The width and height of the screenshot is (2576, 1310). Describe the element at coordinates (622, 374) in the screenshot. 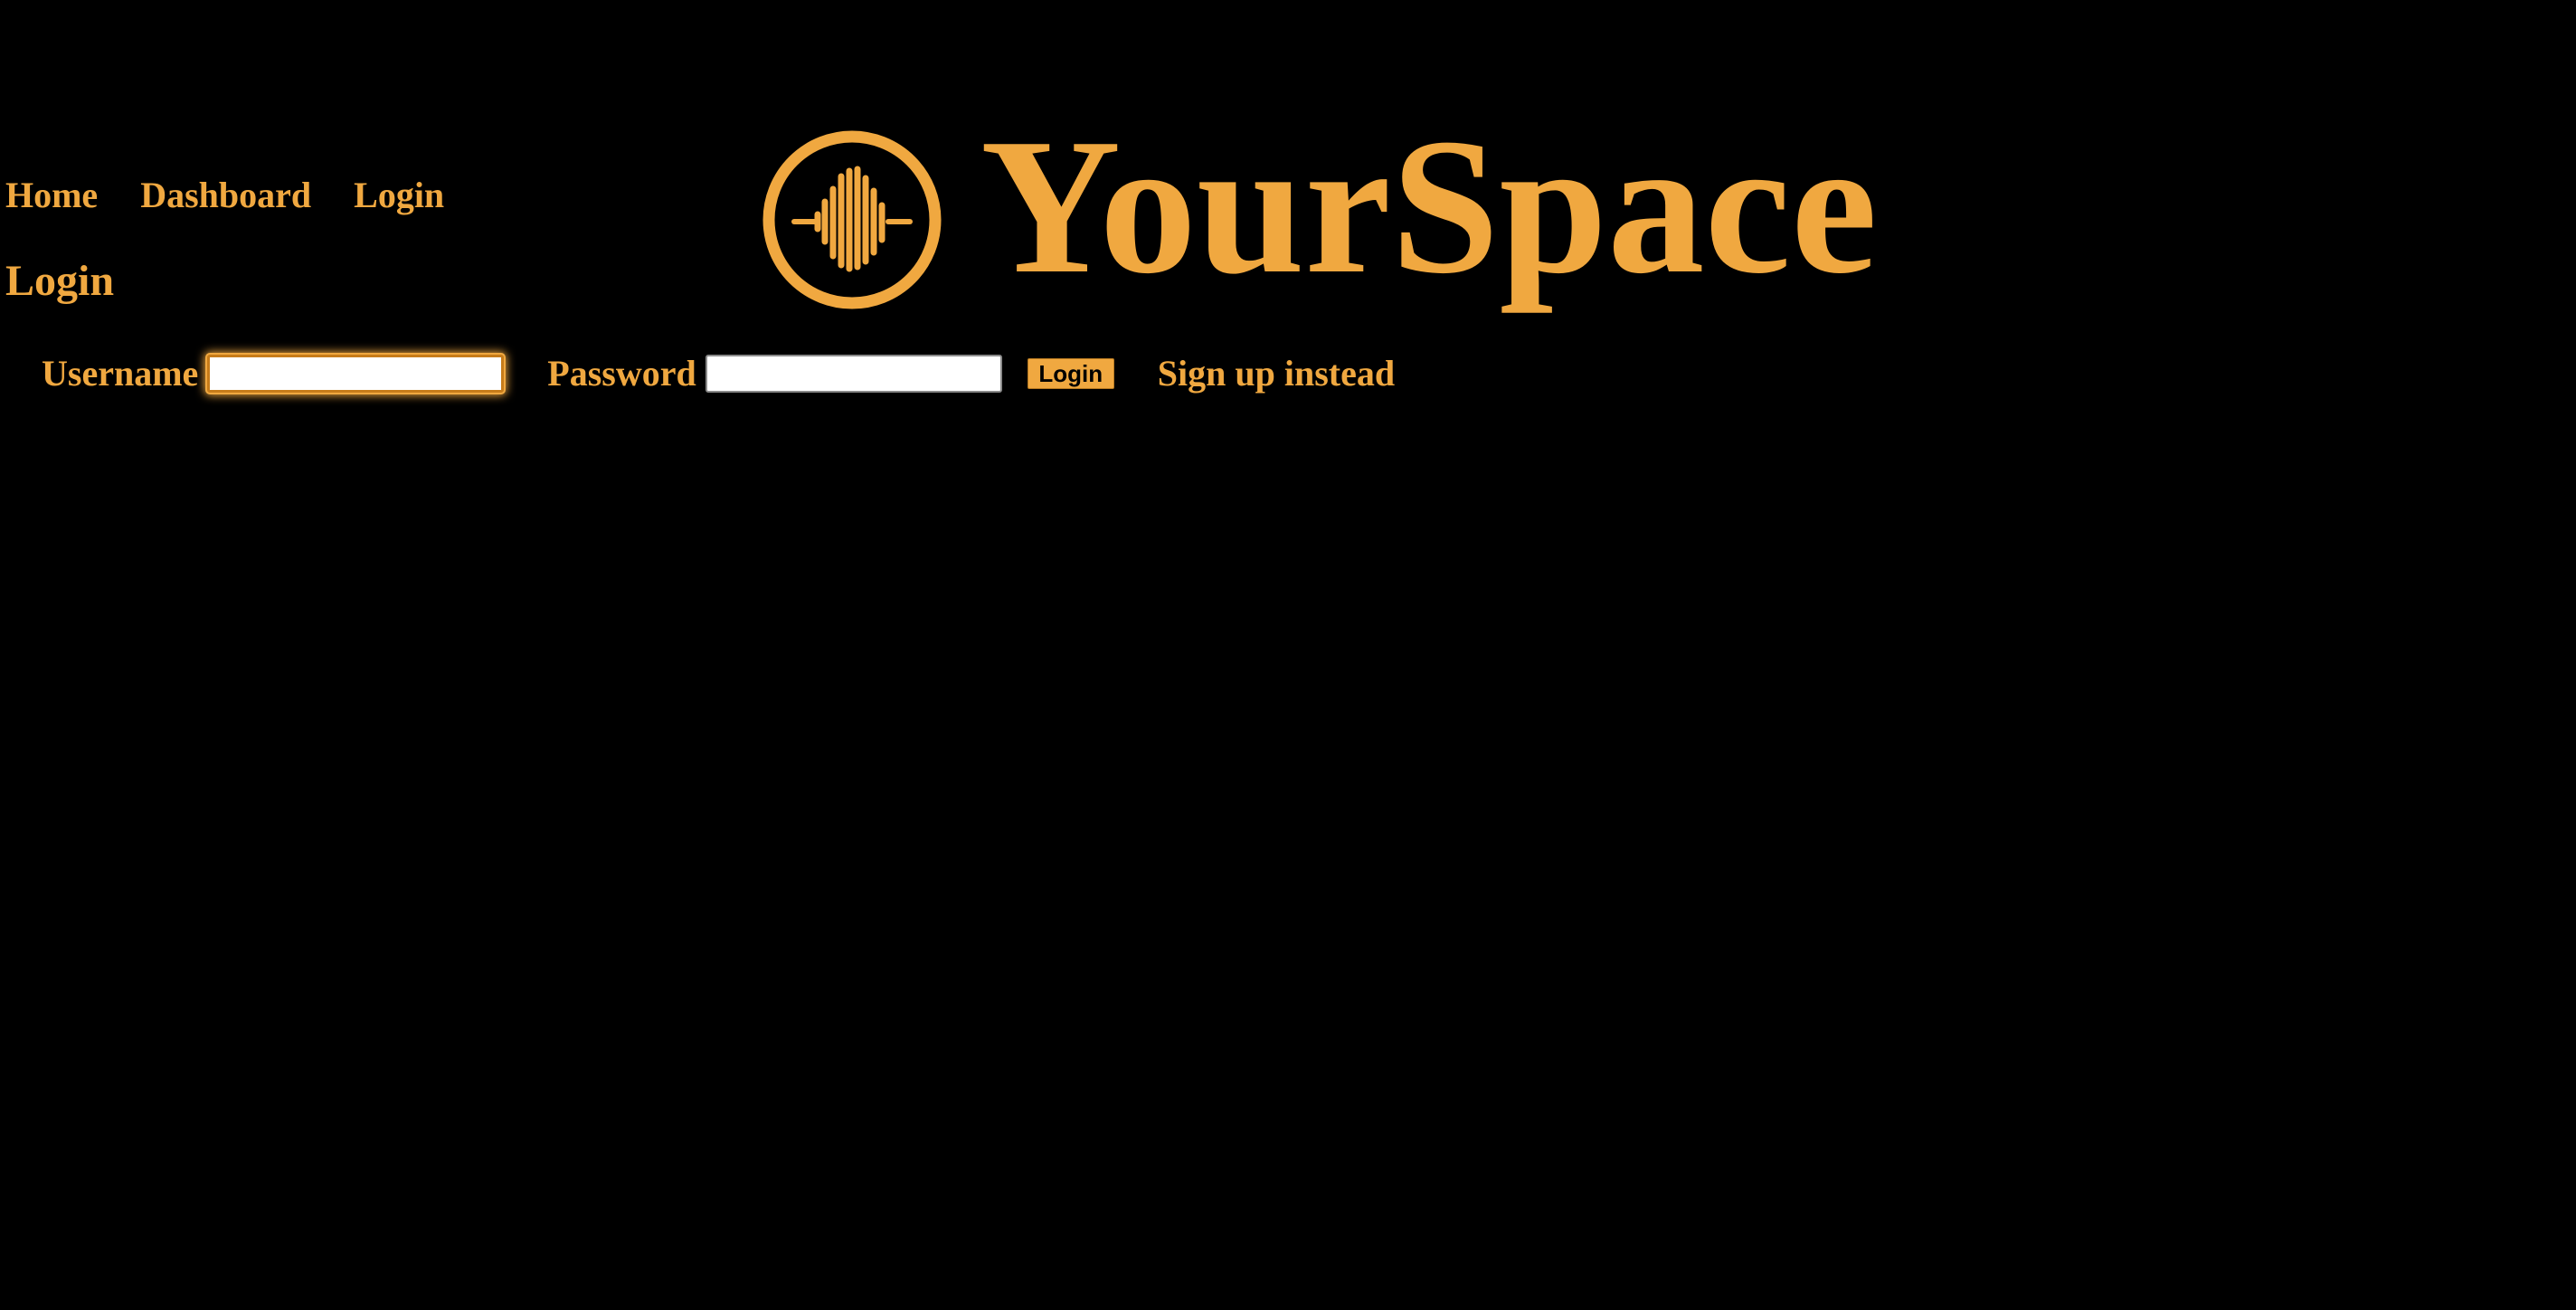

I see `password-label: Password` at that location.